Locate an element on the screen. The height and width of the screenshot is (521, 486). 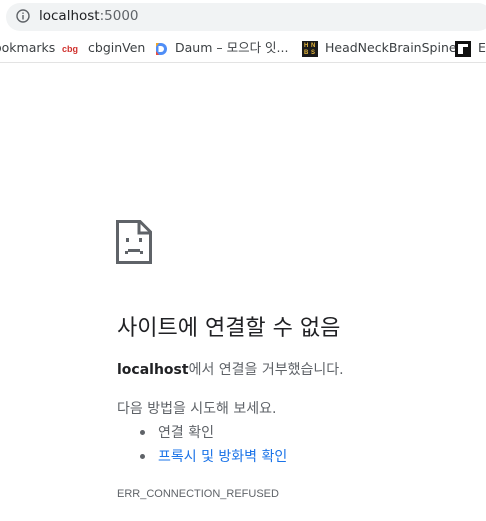
suggestion-check-proxy-firewall-link: 프록시 및 방화벽 확인 is located at coordinates (213, 456).